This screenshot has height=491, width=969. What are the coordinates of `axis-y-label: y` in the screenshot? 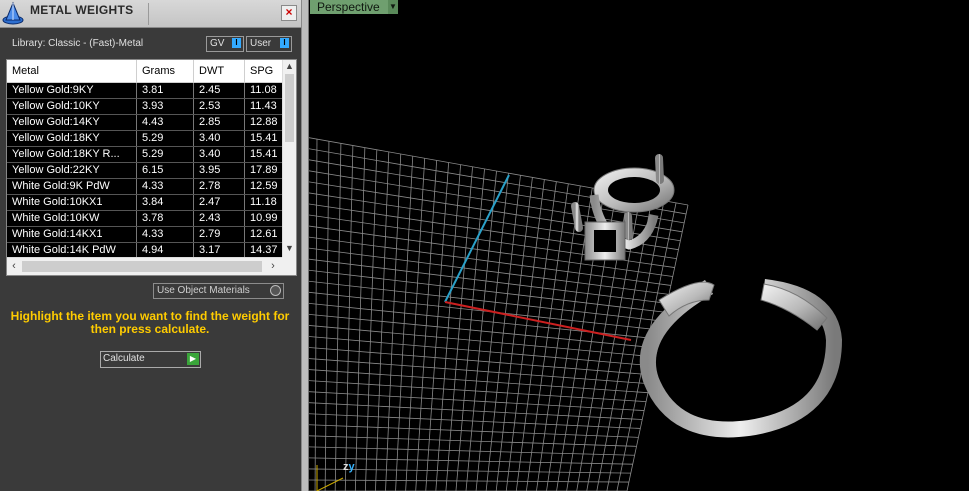 It's located at (351, 467).